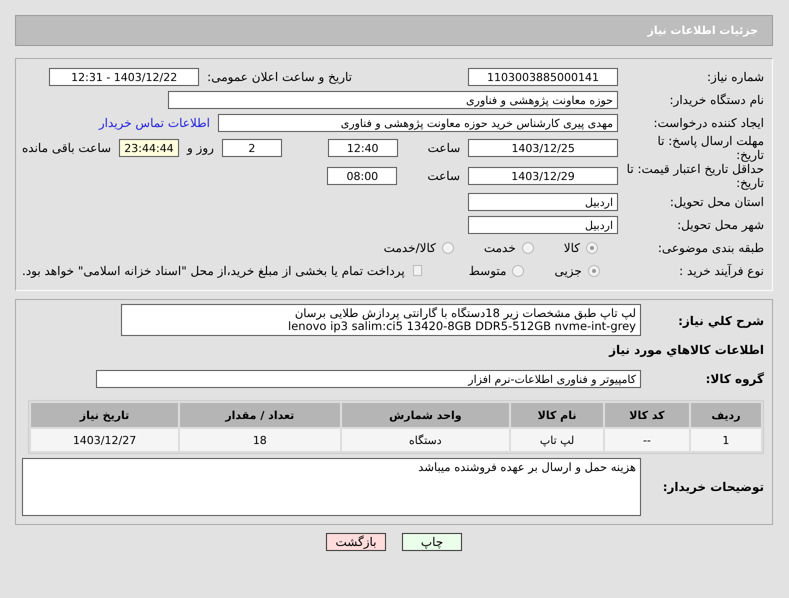 The width and height of the screenshot is (789, 598). I want to click on column-header: ردیف, so click(725, 415).